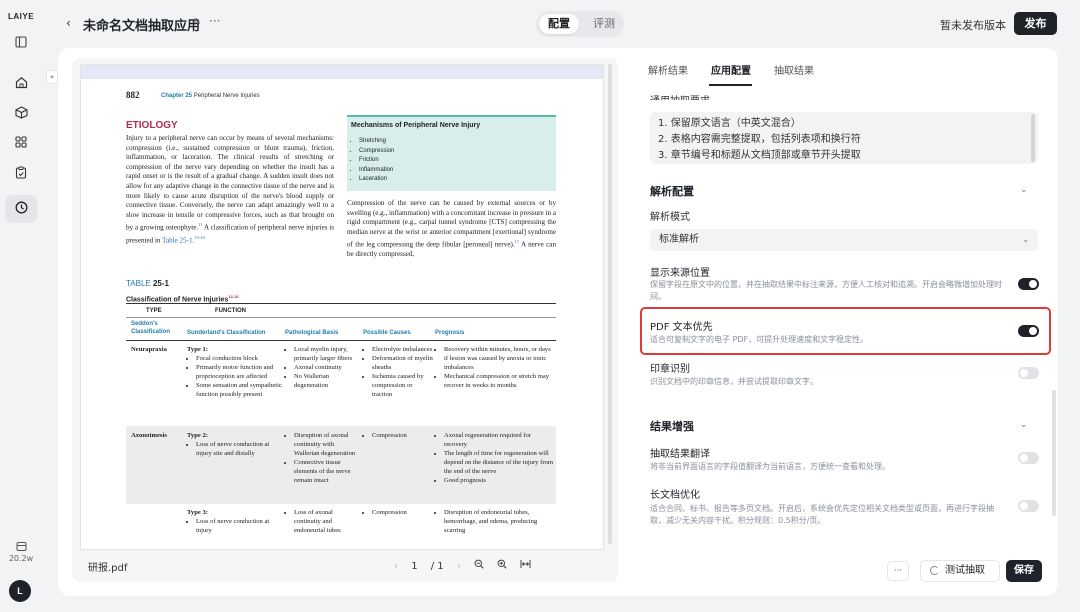 The width and height of the screenshot is (1080, 612). Describe the element at coordinates (437, 566) in the screenshot. I see `total-pages: / 1` at that location.